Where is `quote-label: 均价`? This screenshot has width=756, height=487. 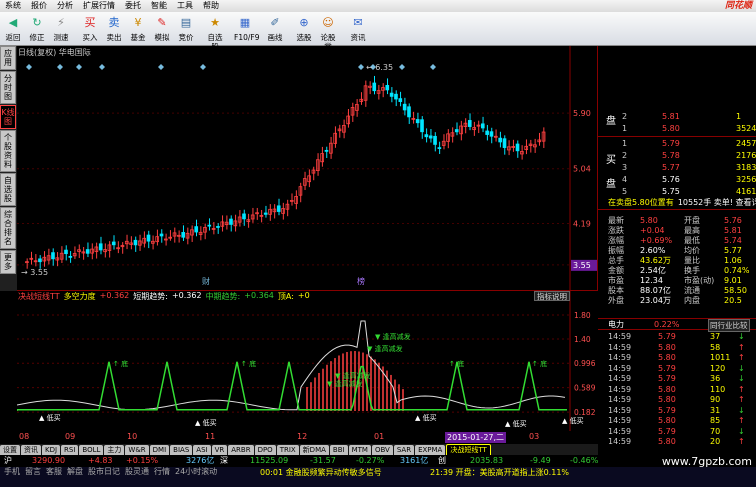
quote-label: 均价 is located at coordinates (692, 250).